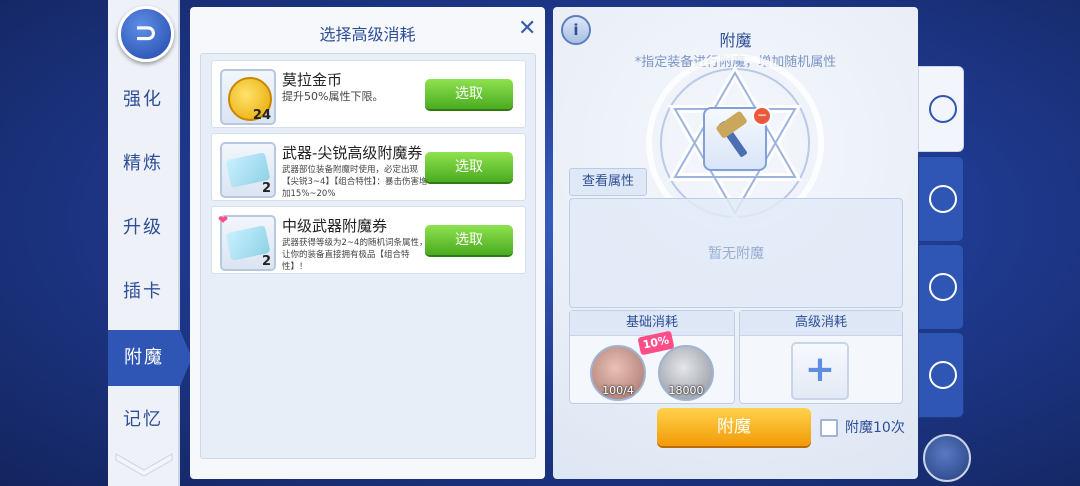 The image size is (1080, 486). I want to click on attribute-box: 暂无附魔, so click(736, 253).